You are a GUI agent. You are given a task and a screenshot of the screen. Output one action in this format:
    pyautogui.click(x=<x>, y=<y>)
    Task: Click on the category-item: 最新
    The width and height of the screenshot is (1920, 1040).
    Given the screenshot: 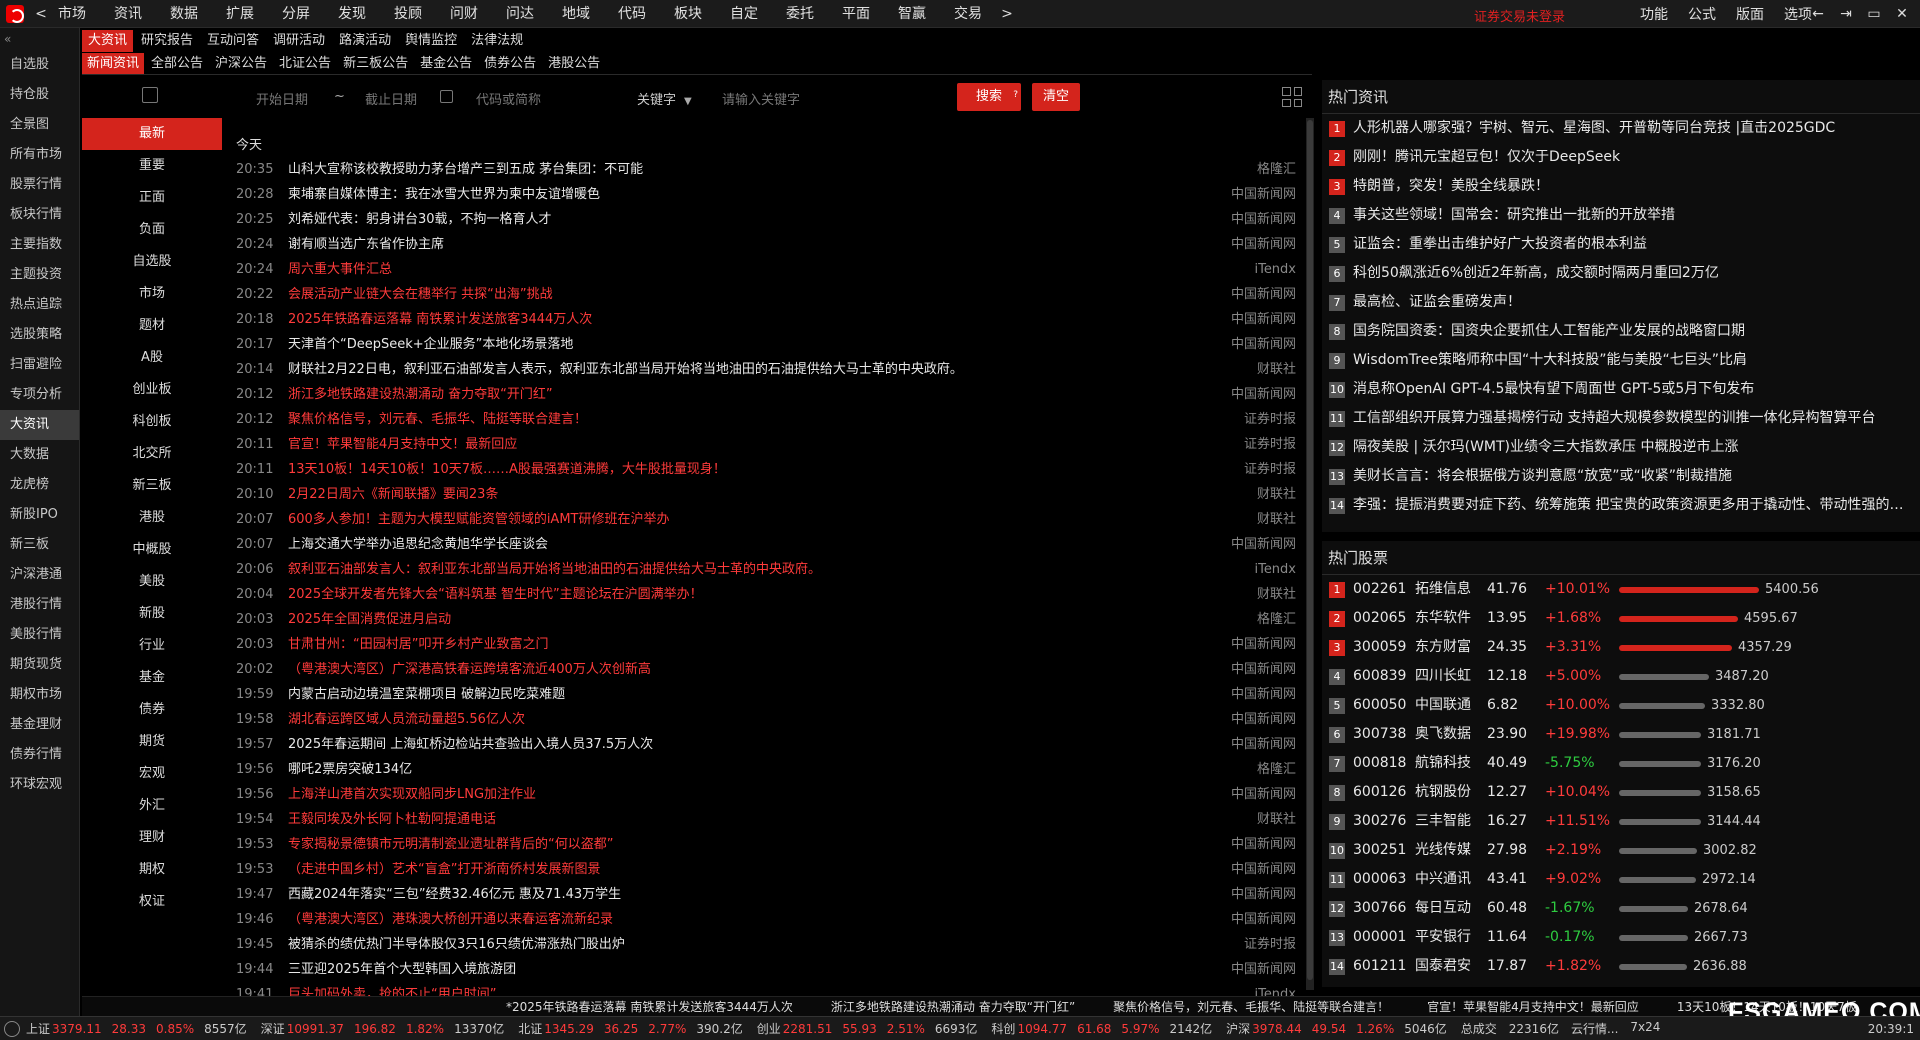 What is the action you would take?
    pyautogui.click(x=152, y=134)
    